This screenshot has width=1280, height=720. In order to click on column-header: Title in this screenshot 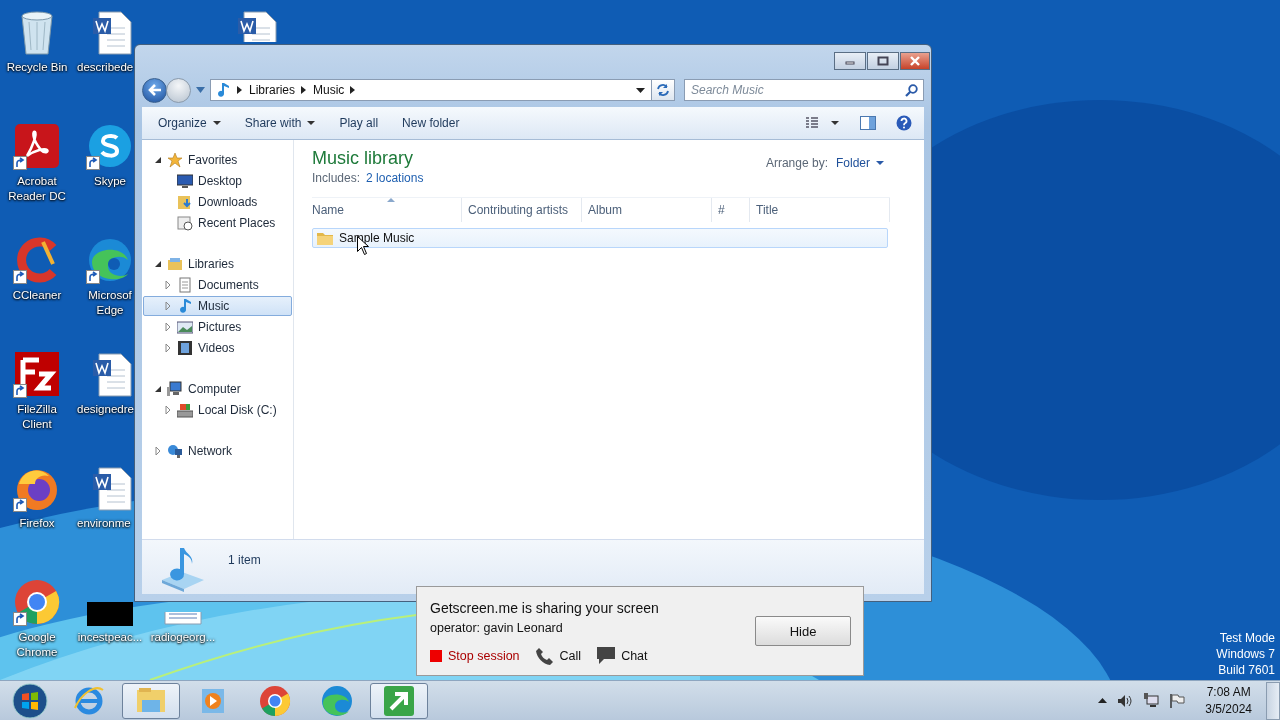, I will do `click(820, 210)`.